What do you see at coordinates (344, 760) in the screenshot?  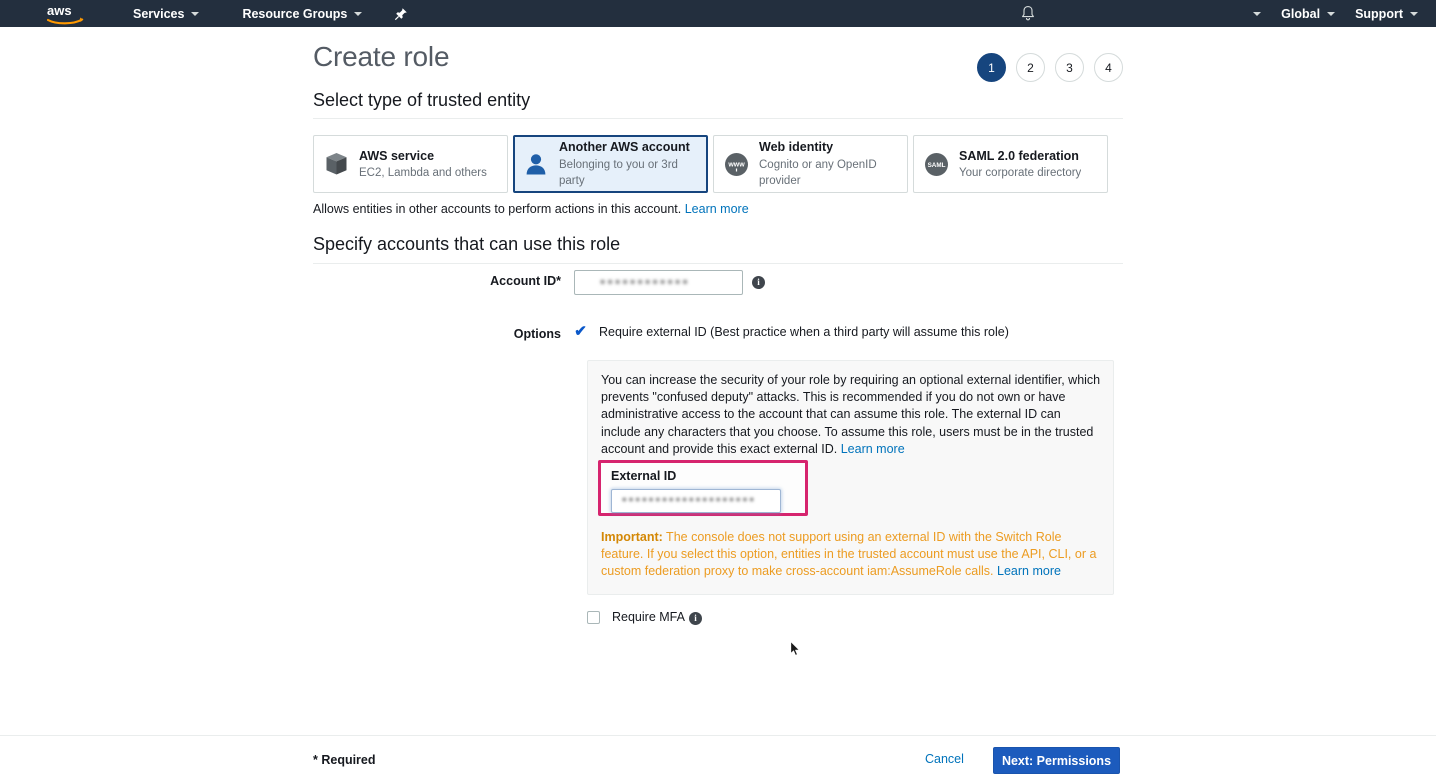 I see `required-note: * Required` at bounding box center [344, 760].